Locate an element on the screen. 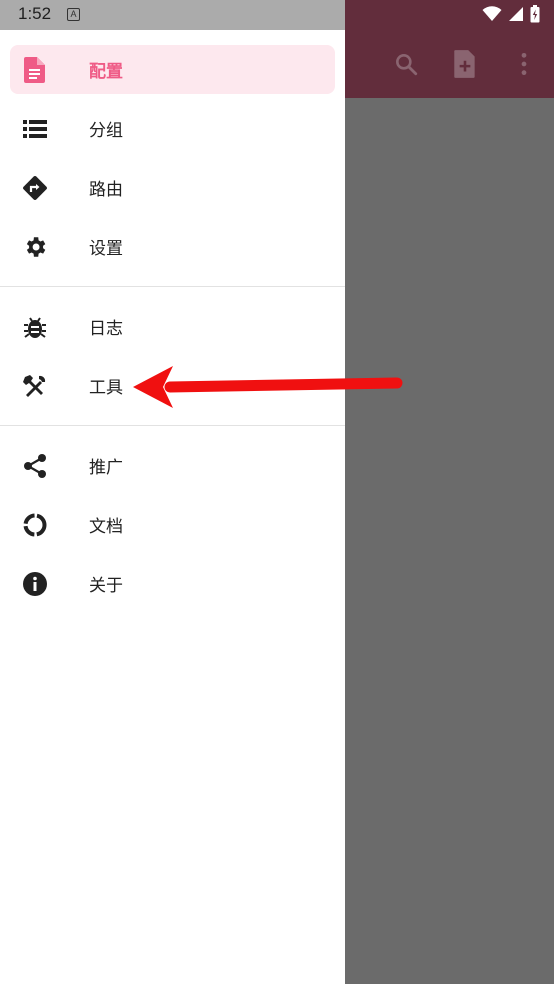 The image size is (554, 984). status-icons is located at coordinates (511, 16).